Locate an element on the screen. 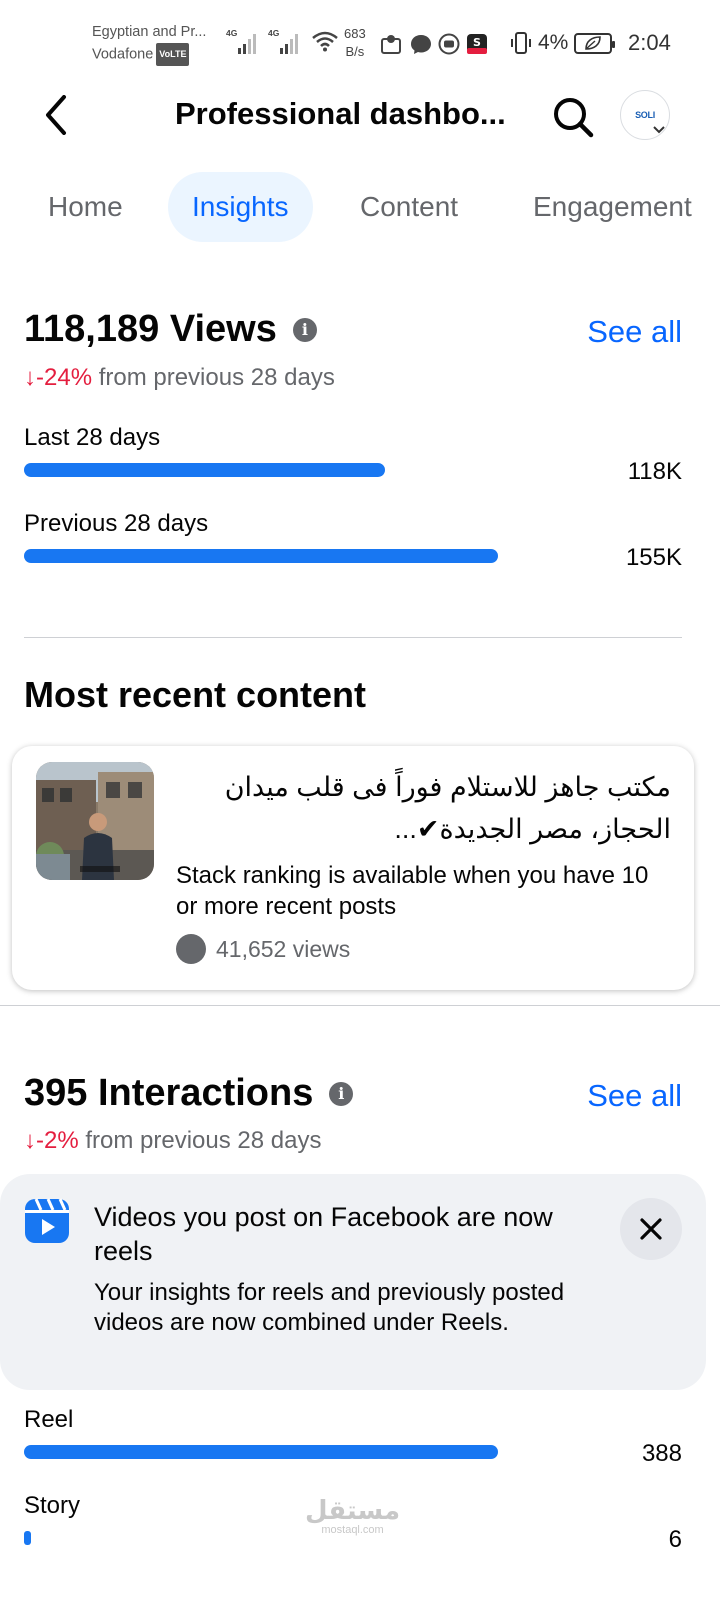  battery-area: 4% is located at coordinates (563, 43).